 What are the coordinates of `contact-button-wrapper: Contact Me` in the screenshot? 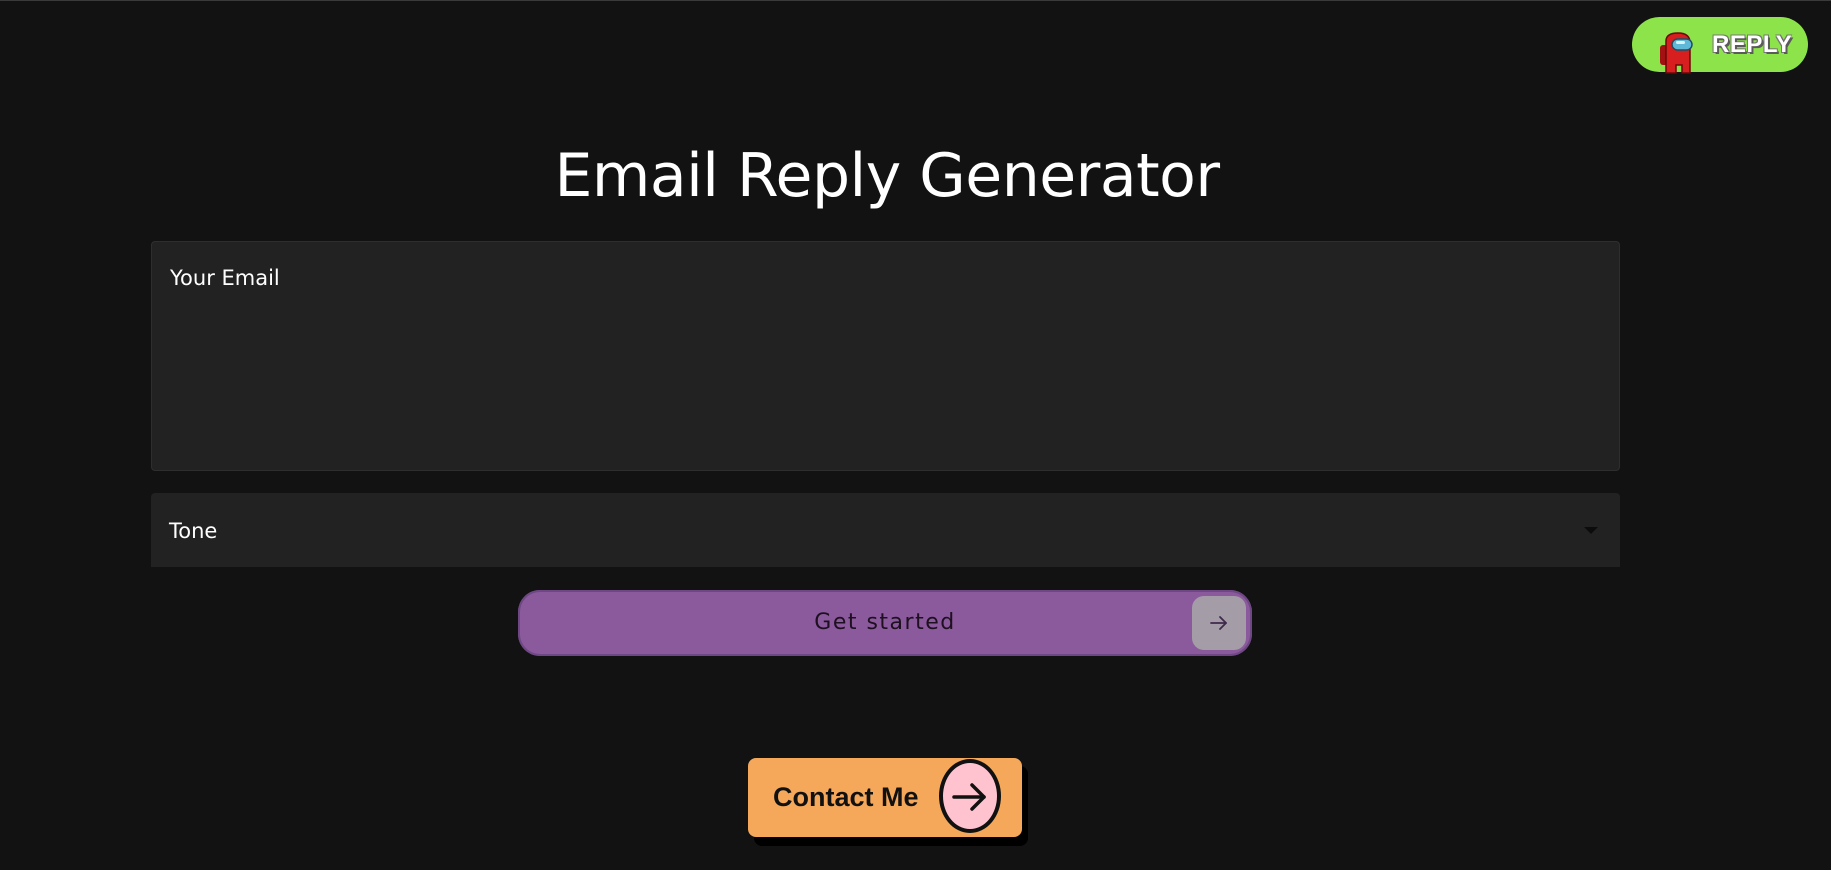 It's located at (888, 803).